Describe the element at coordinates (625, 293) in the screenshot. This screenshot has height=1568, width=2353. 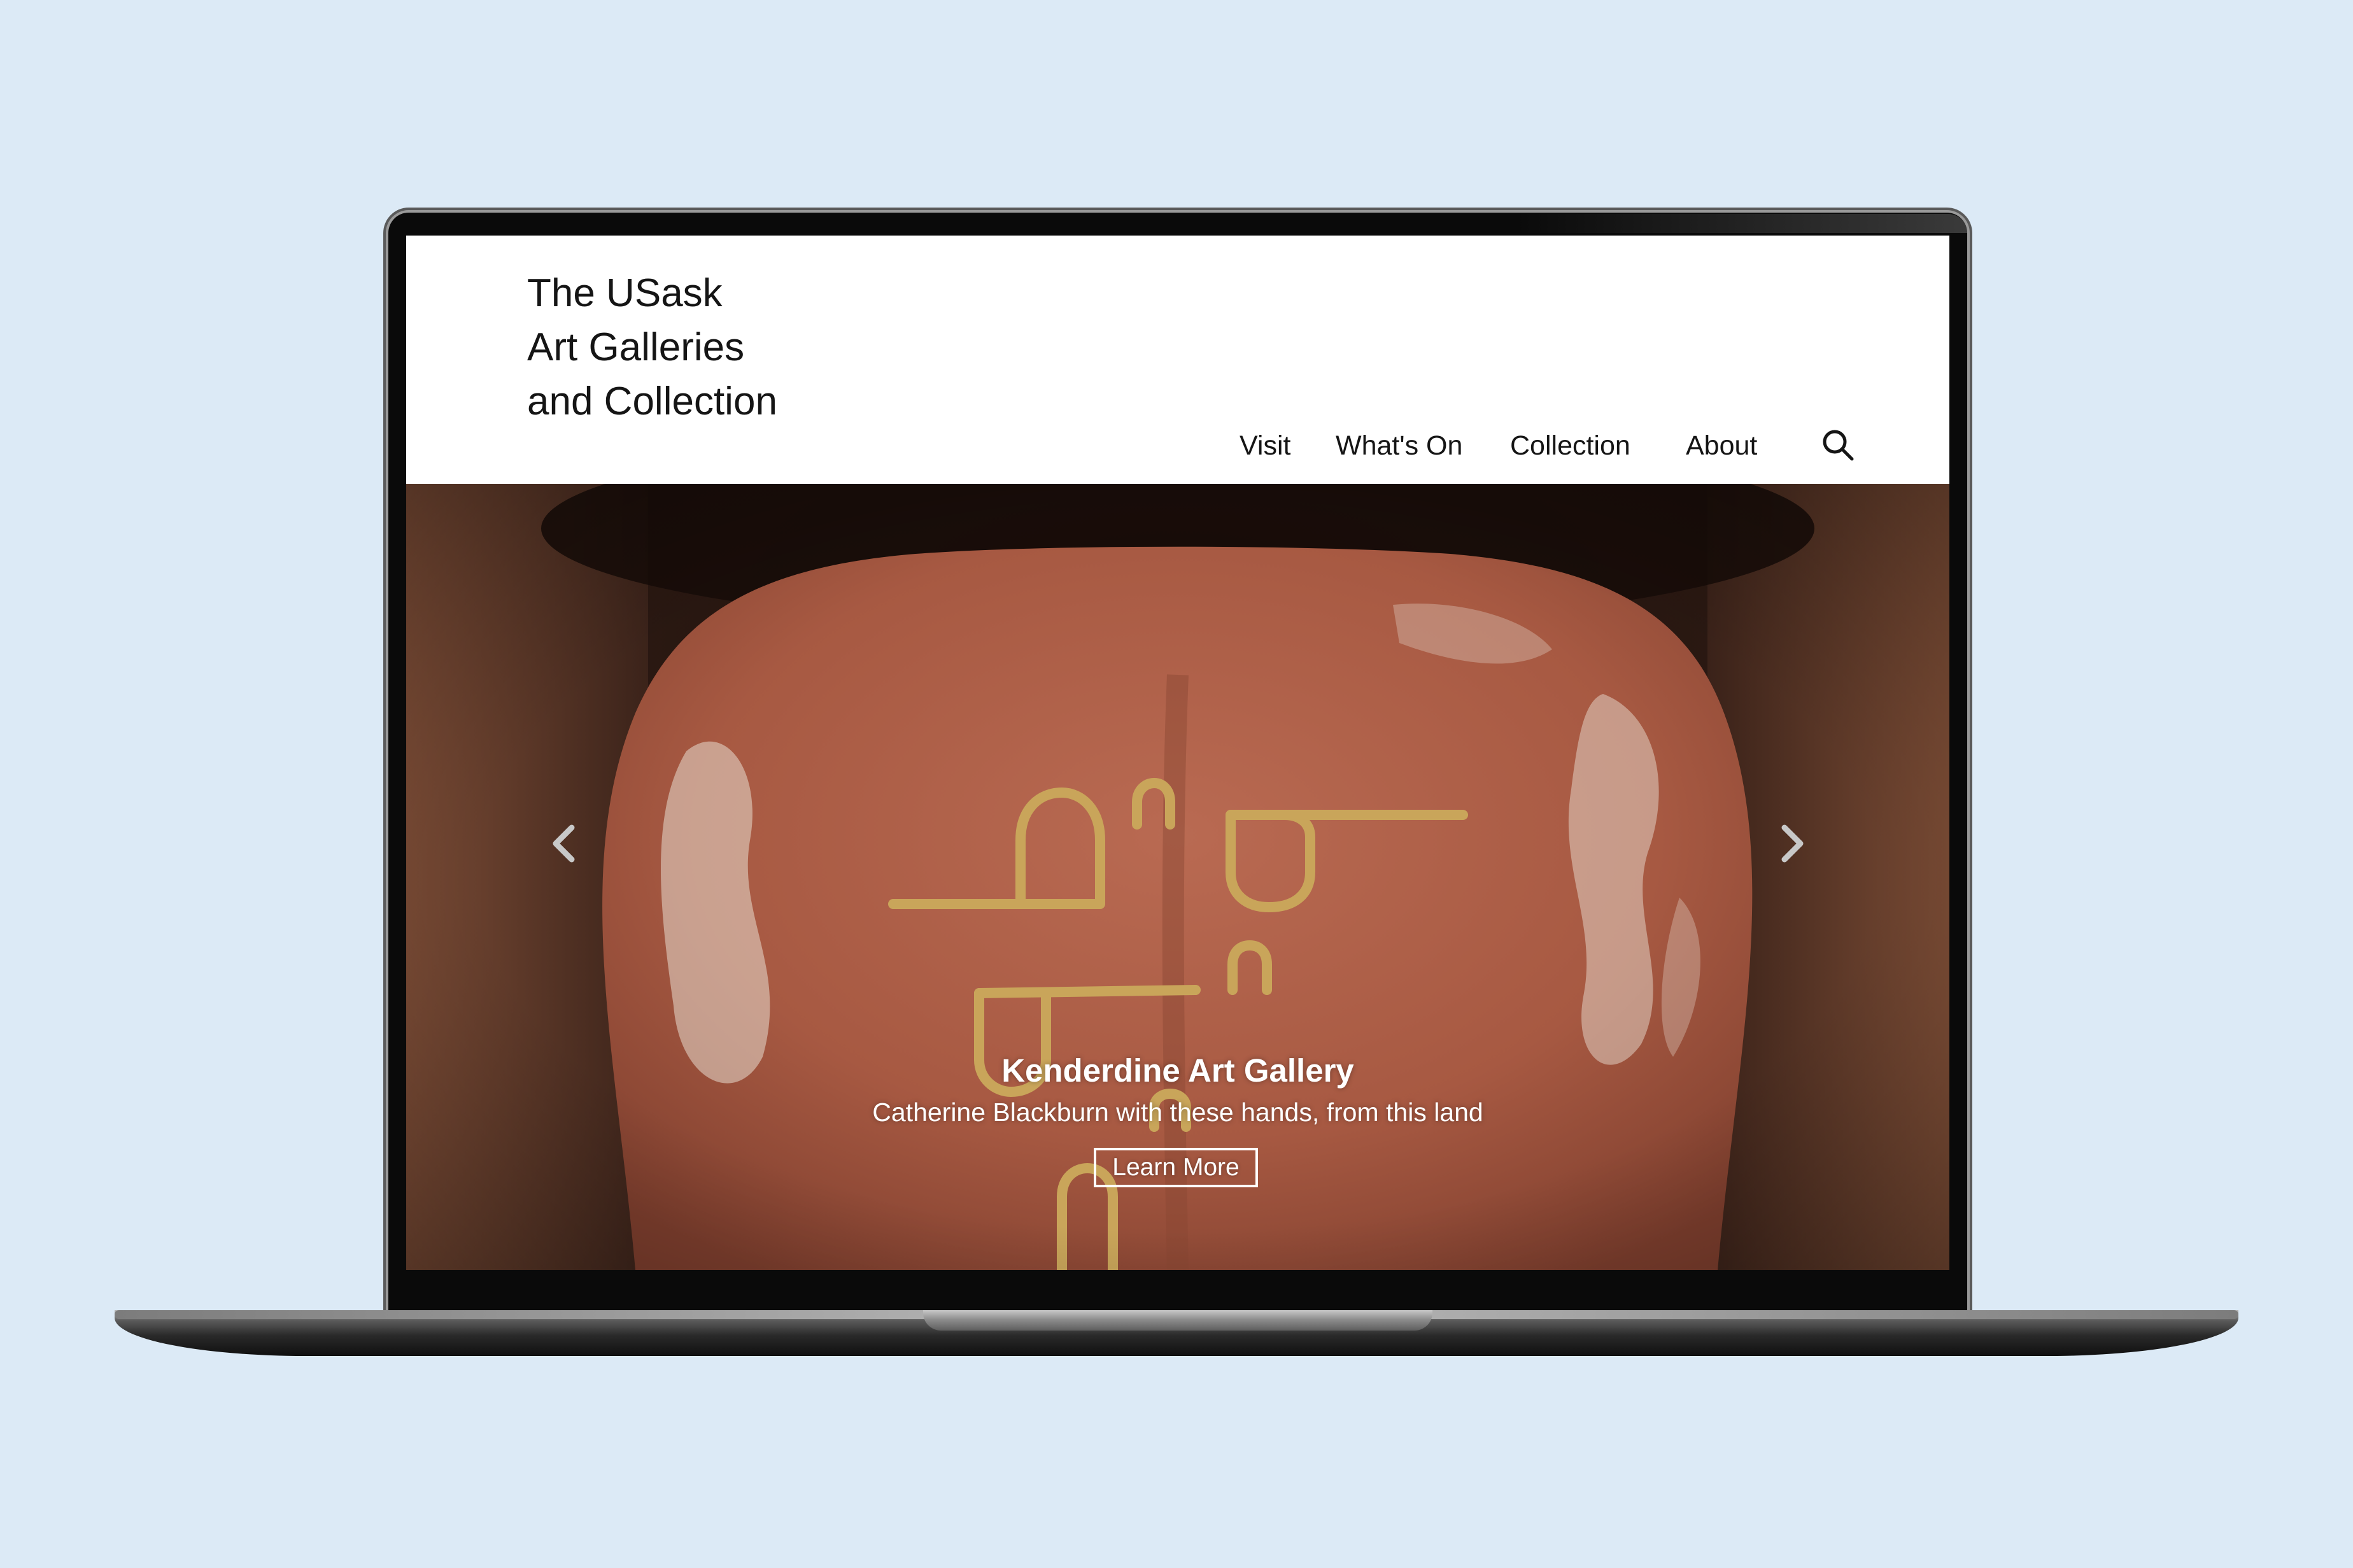
I see `logo-line-1: The USask` at that location.